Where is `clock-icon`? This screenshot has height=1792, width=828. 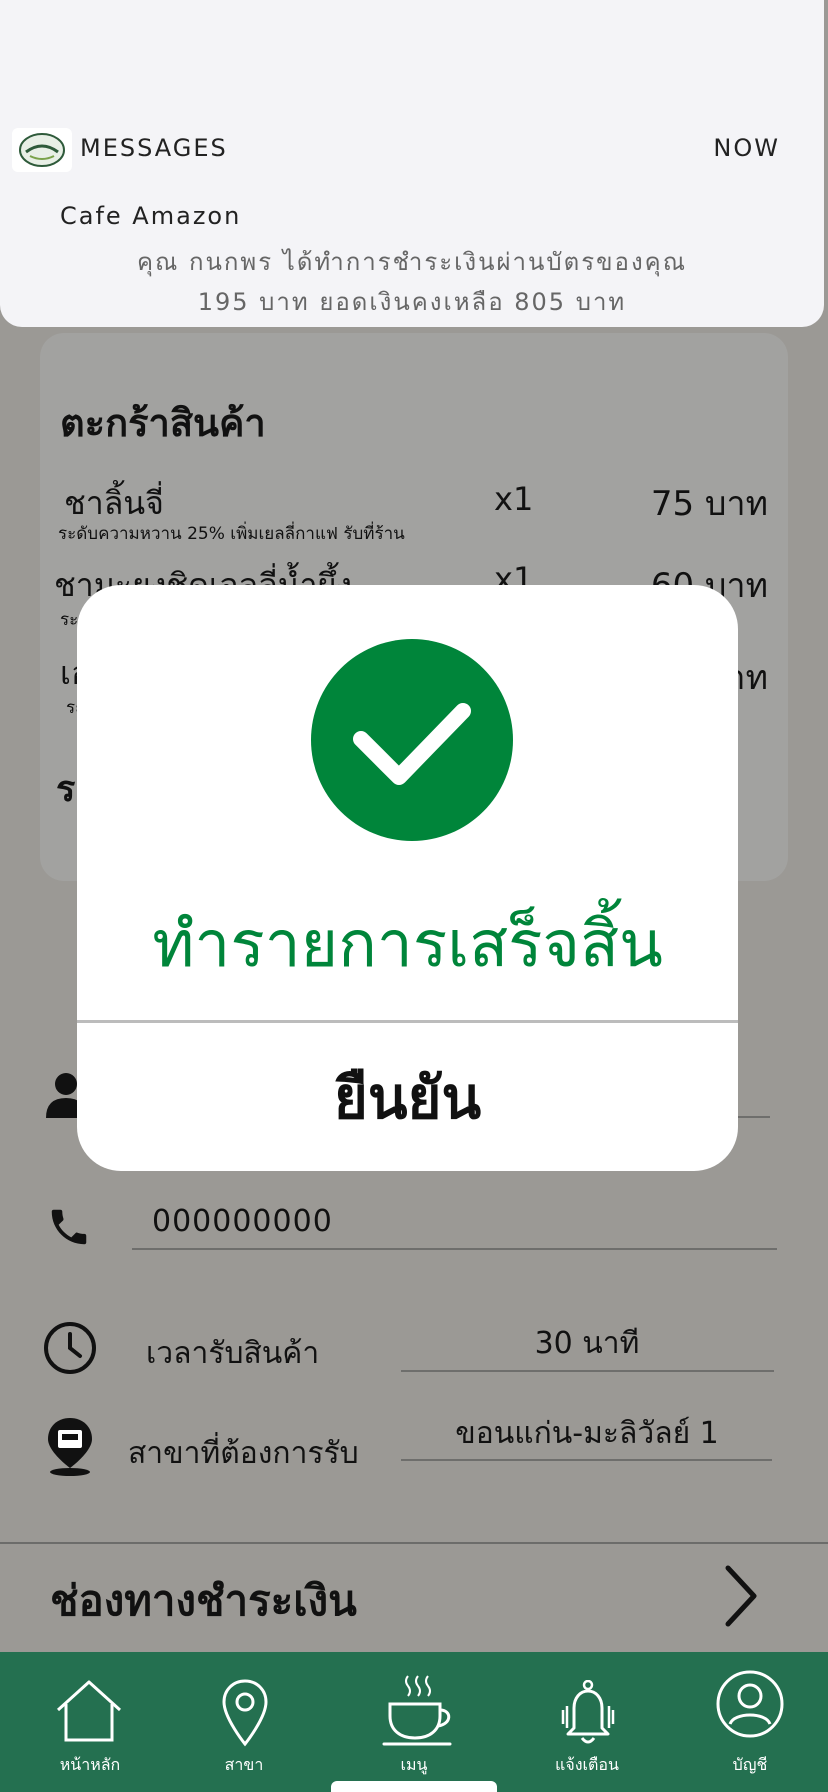 clock-icon is located at coordinates (70, 1348).